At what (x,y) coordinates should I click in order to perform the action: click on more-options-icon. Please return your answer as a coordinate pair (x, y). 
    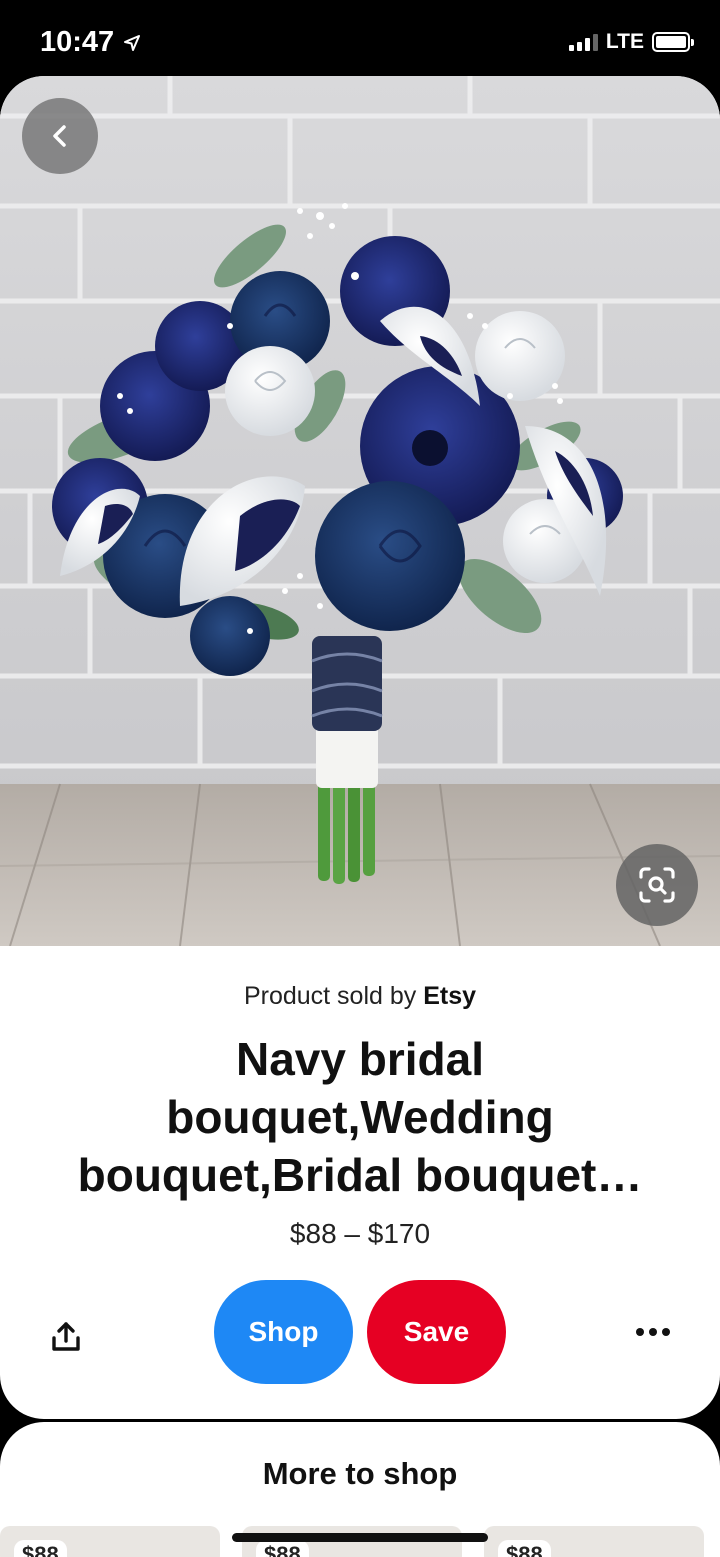
    Looking at the image, I should click on (640, 1332).